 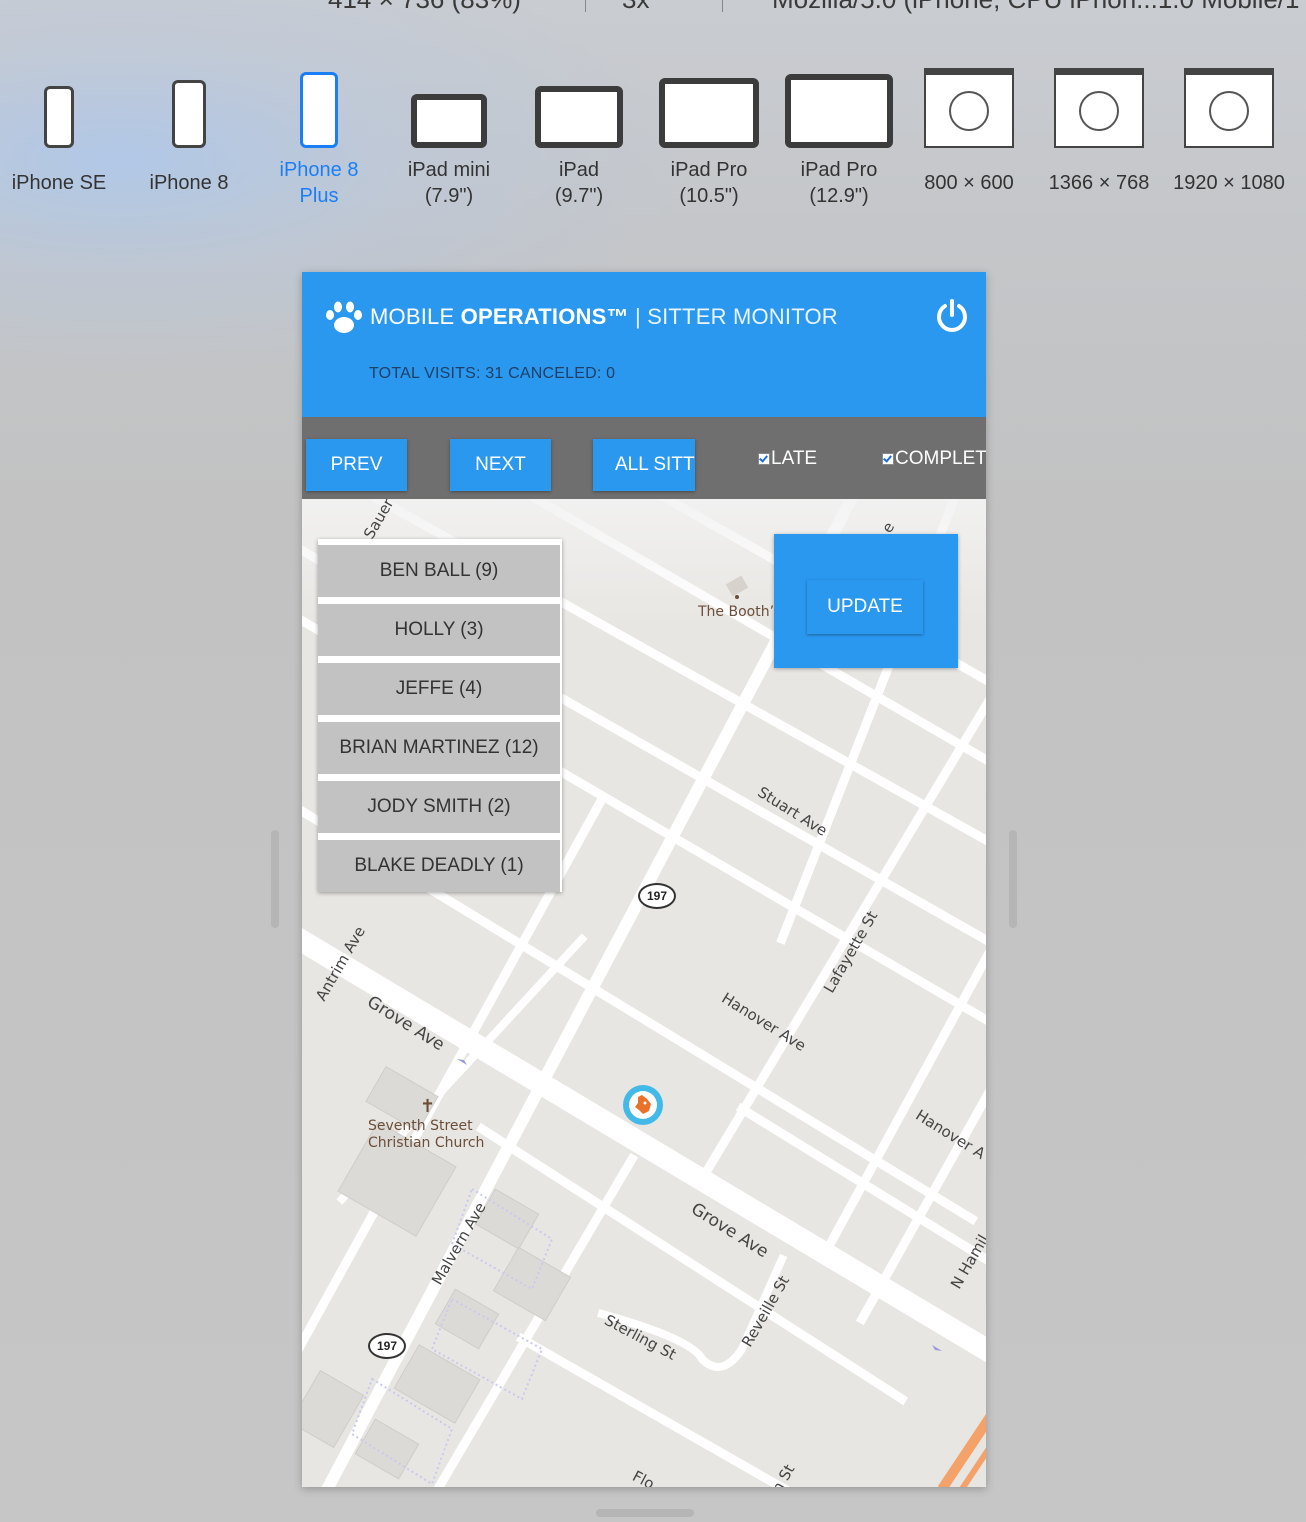 I want to click on device-label-line1: iPad mini, so click(x=449, y=170).